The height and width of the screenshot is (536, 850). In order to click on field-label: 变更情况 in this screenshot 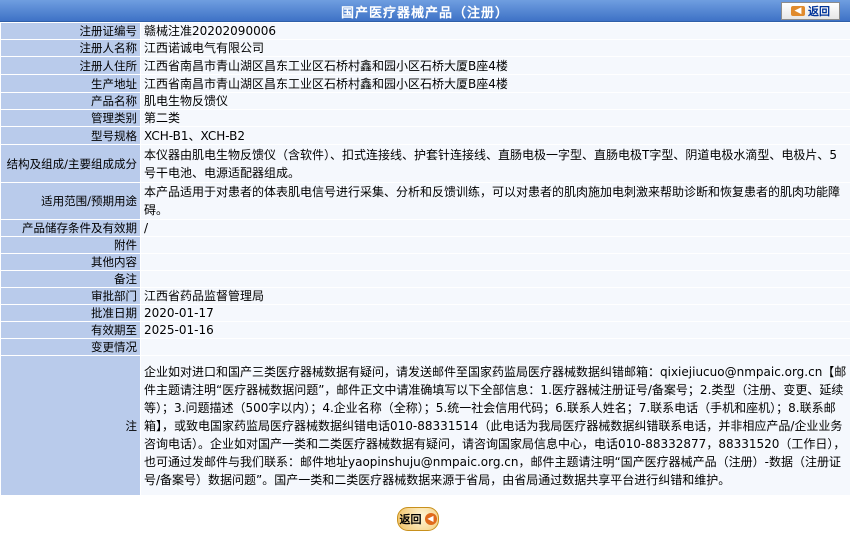, I will do `click(70, 347)`.